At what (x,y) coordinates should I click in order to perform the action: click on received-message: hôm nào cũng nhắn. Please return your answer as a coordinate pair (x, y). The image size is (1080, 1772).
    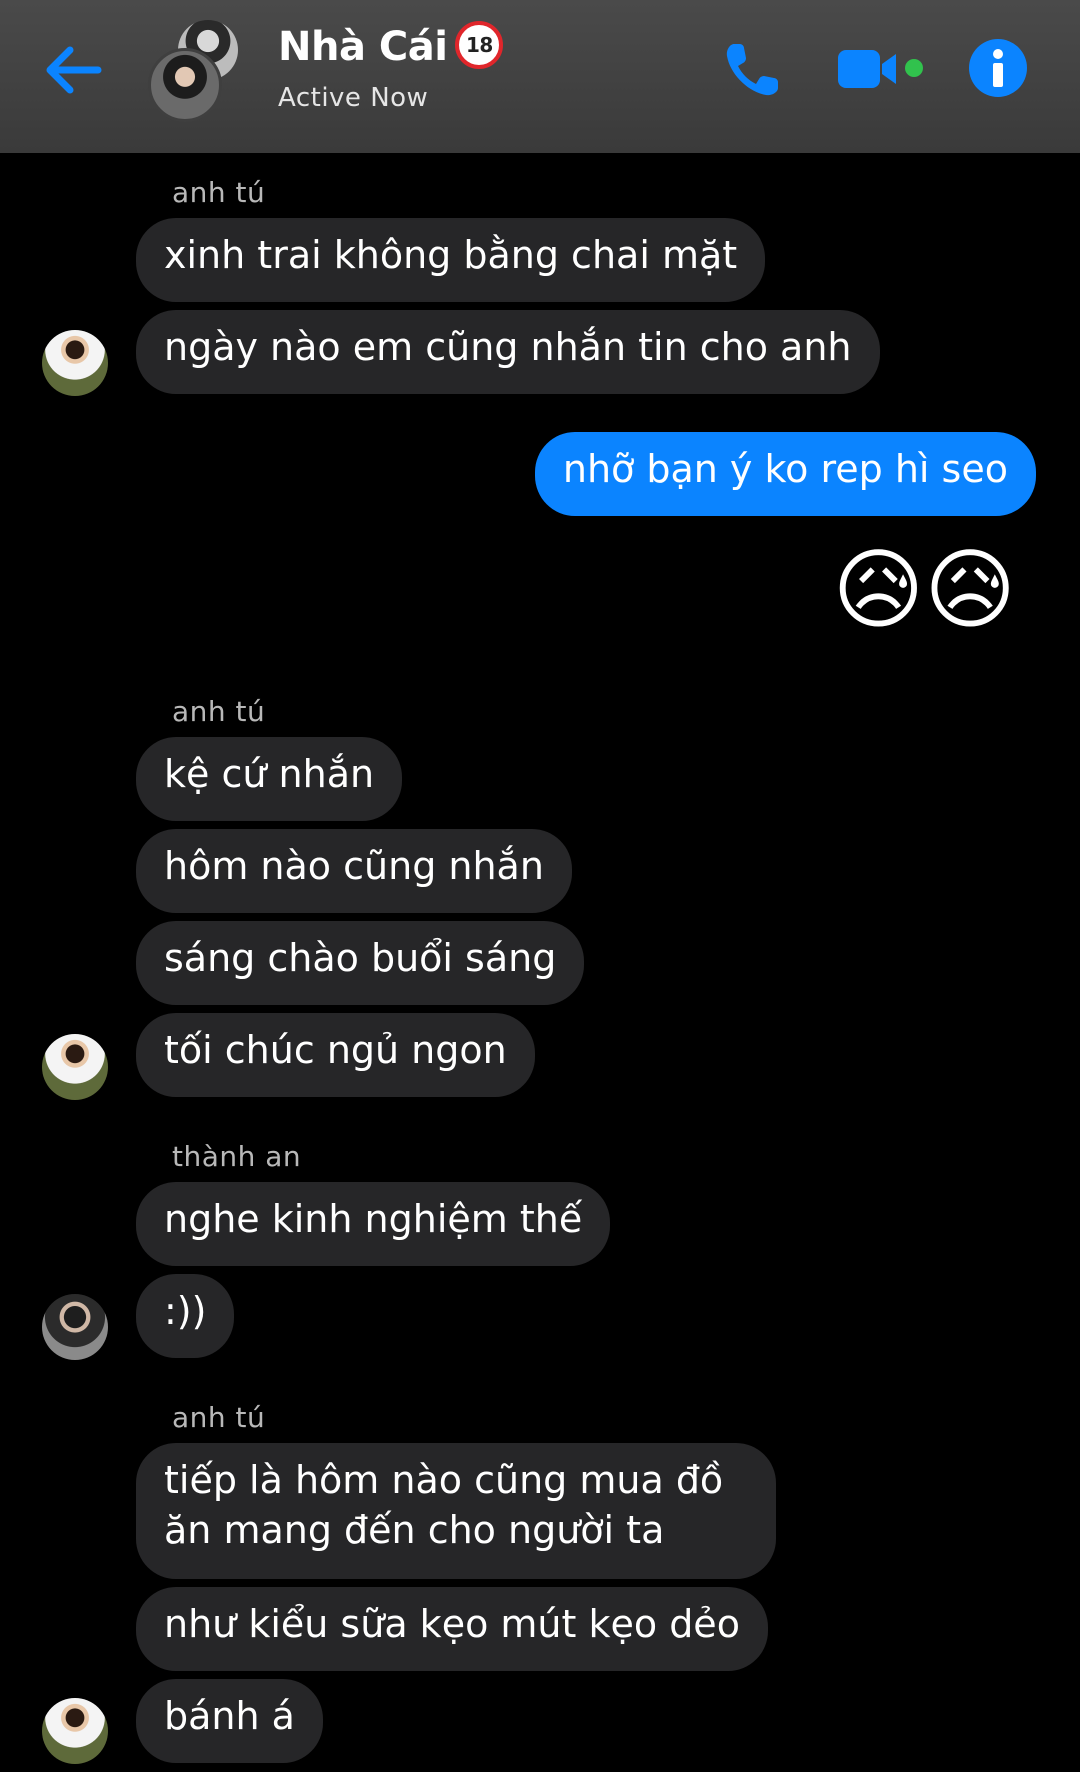
    Looking at the image, I should click on (354, 871).